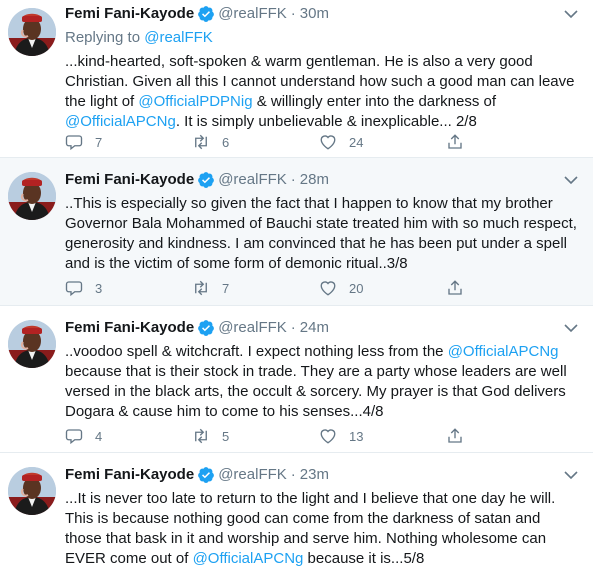 The width and height of the screenshot is (593, 569). Describe the element at coordinates (128, 288) in the screenshot. I see `reply-button: 3` at that location.